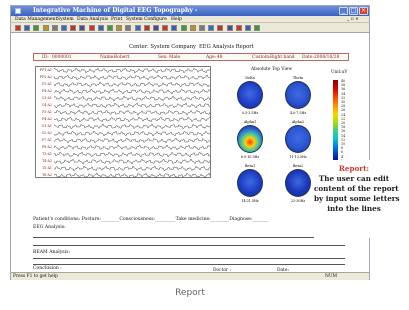  Describe the element at coordinates (331, 276) in the screenshot. I see `status-num-indicator: NUM` at that location.